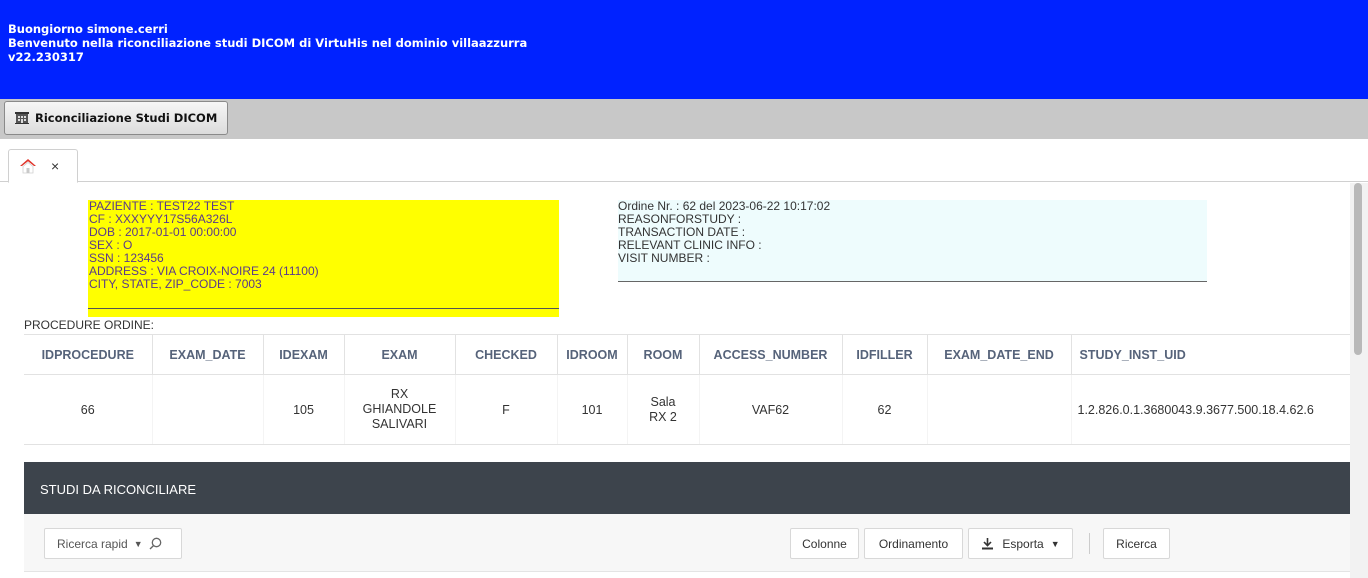 Image resolution: width=1368 pixels, height=578 pixels. I want to click on esporta-label: Esporta, so click(1023, 543).